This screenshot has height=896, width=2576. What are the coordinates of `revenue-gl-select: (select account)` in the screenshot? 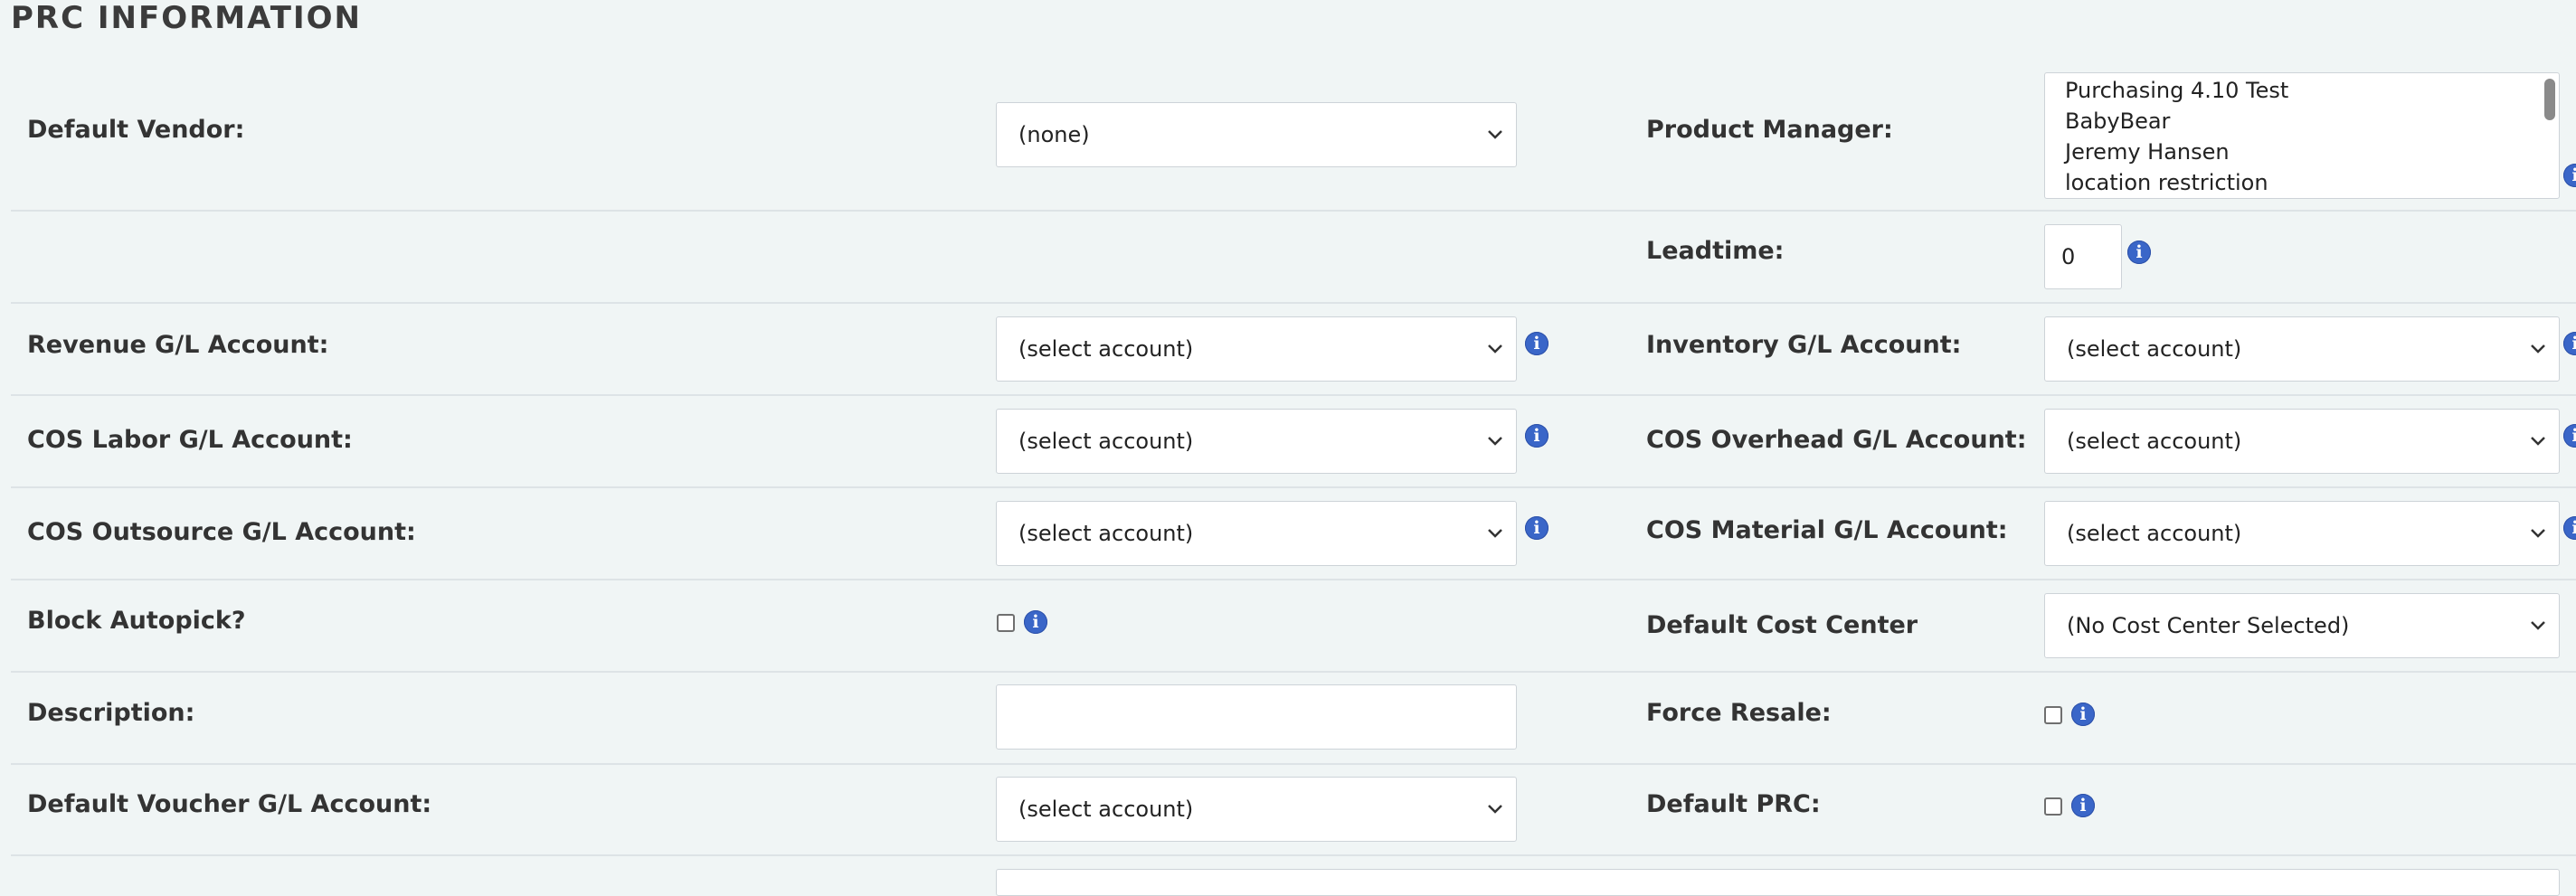 It's located at (1257, 349).